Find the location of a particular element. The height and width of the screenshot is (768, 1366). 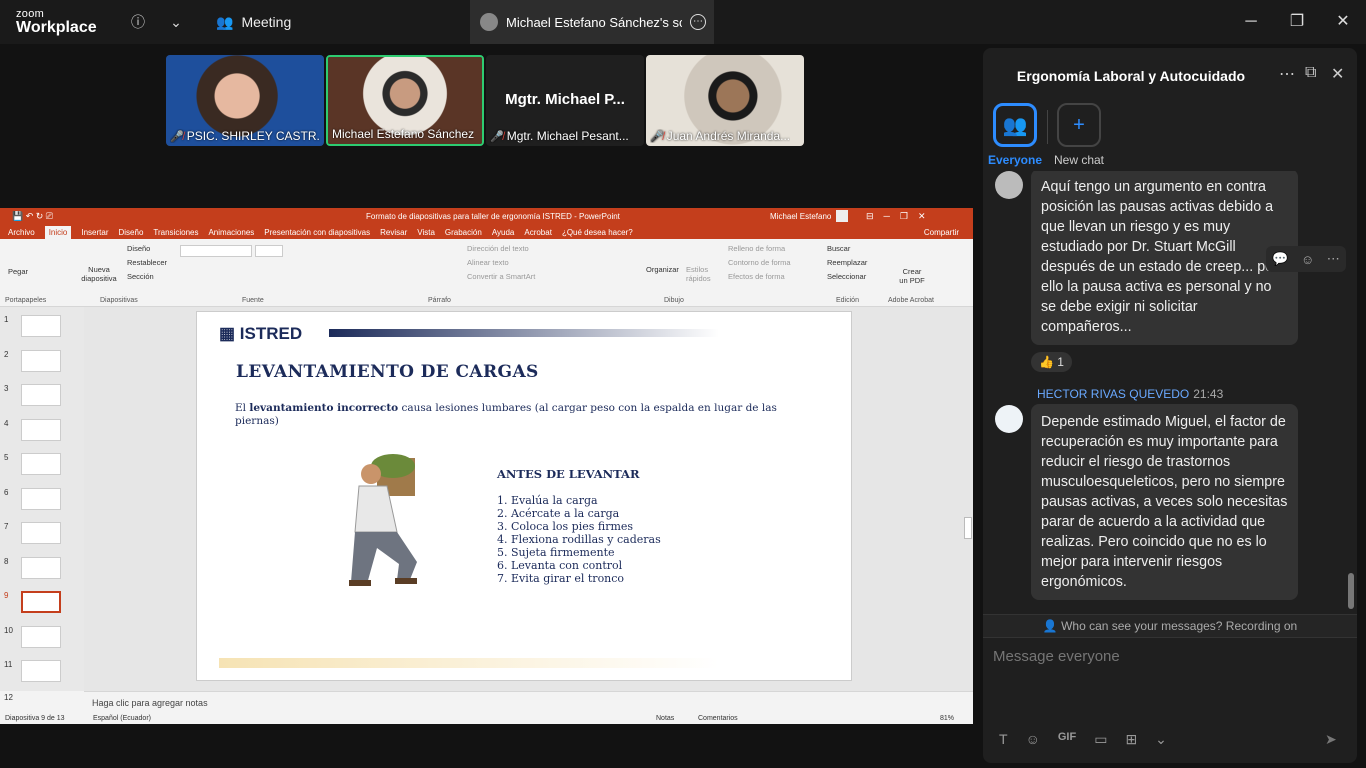

tab-inicio: Inicio is located at coordinates (58, 232).